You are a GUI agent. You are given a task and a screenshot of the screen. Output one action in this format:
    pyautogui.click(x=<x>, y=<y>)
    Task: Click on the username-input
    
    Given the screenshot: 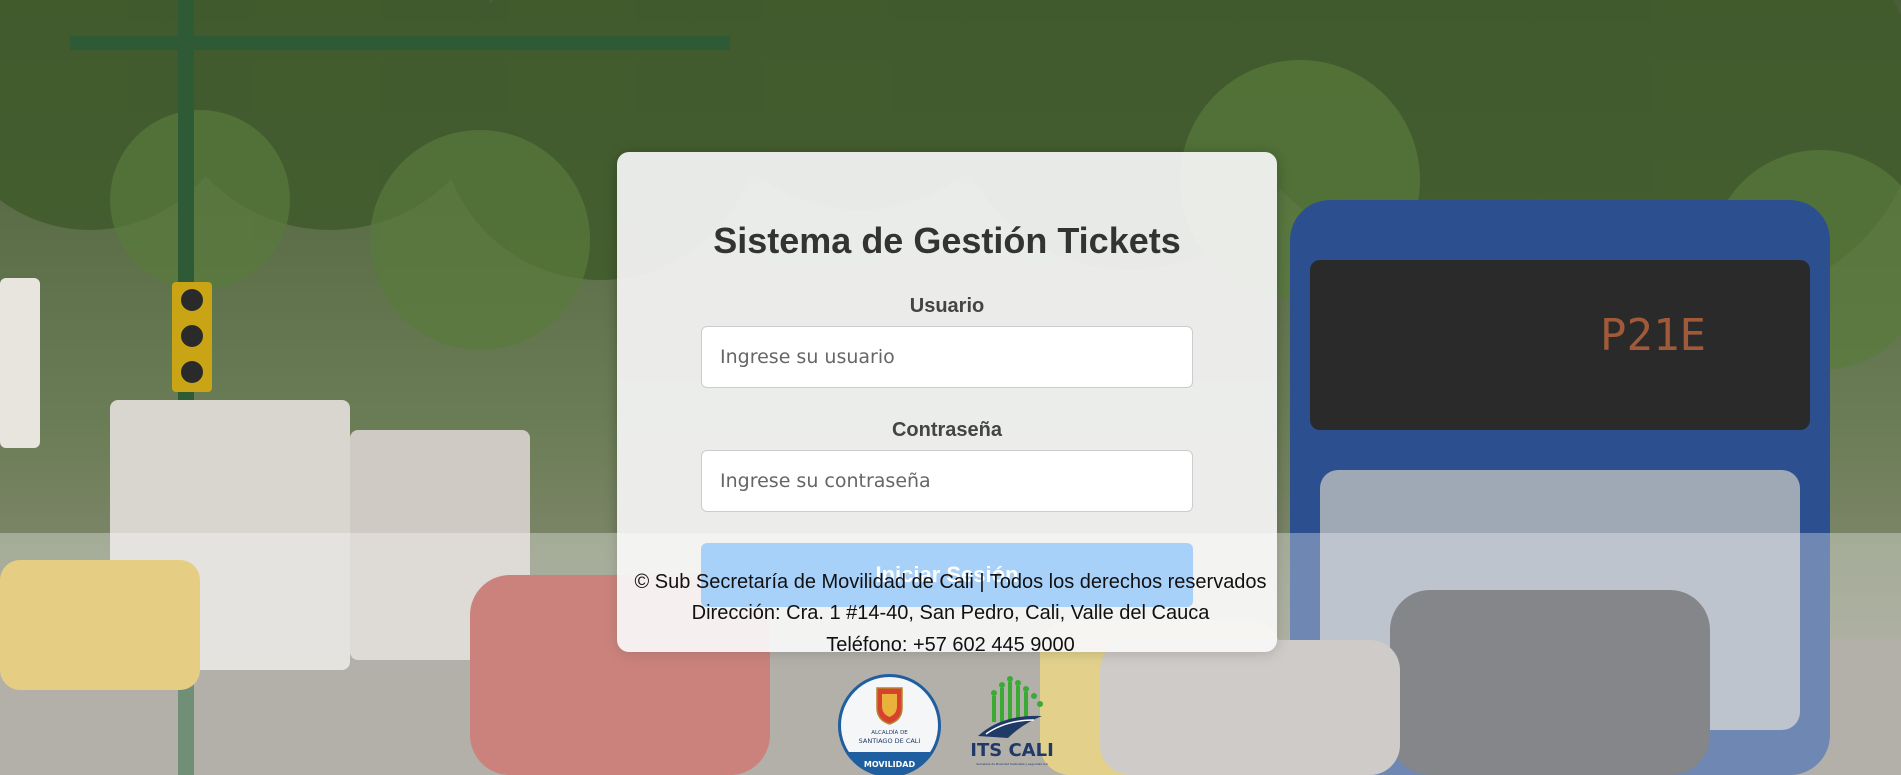 What is the action you would take?
    pyautogui.click(x=947, y=357)
    